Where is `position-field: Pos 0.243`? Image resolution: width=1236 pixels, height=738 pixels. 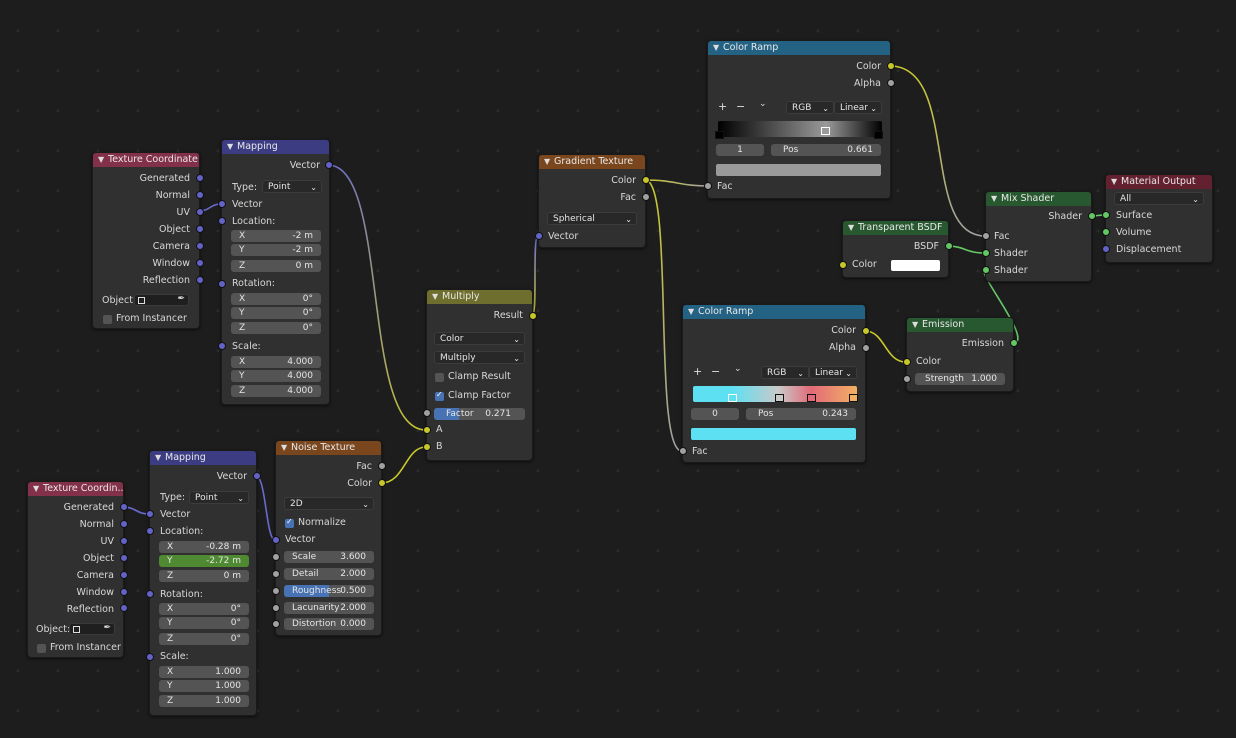
position-field: Pos 0.243 is located at coordinates (801, 414).